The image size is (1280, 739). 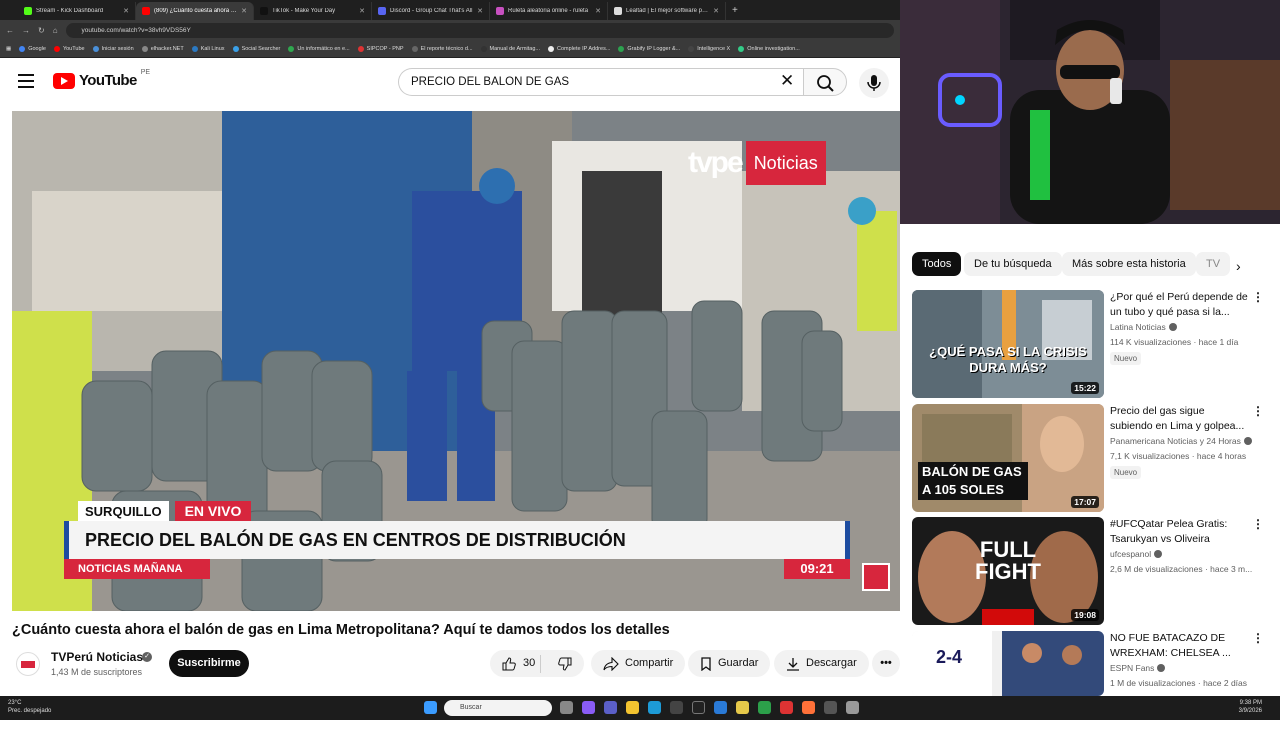 What do you see at coordinates (874, 83) in the screenshot?
I see `voice-search-button` at bounding box center [874, 83].